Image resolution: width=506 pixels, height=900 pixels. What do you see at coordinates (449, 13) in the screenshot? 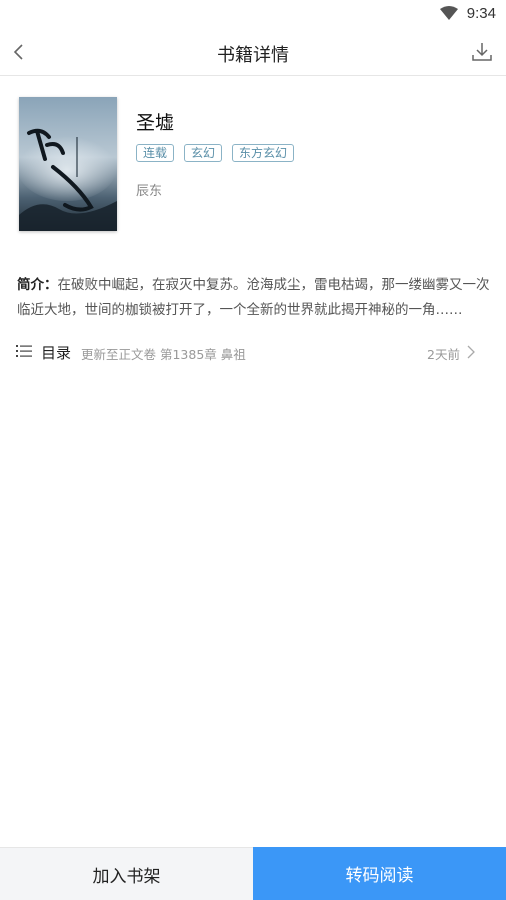
I see `wifi-icon` at bounding box center [449, 13].